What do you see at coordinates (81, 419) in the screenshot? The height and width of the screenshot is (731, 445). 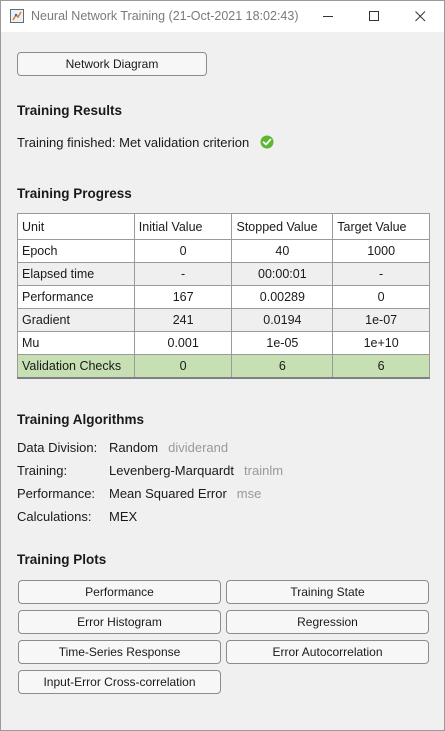 I see `training-algorithms-heading: Training Algorithms` at bounding box center [81, 419].